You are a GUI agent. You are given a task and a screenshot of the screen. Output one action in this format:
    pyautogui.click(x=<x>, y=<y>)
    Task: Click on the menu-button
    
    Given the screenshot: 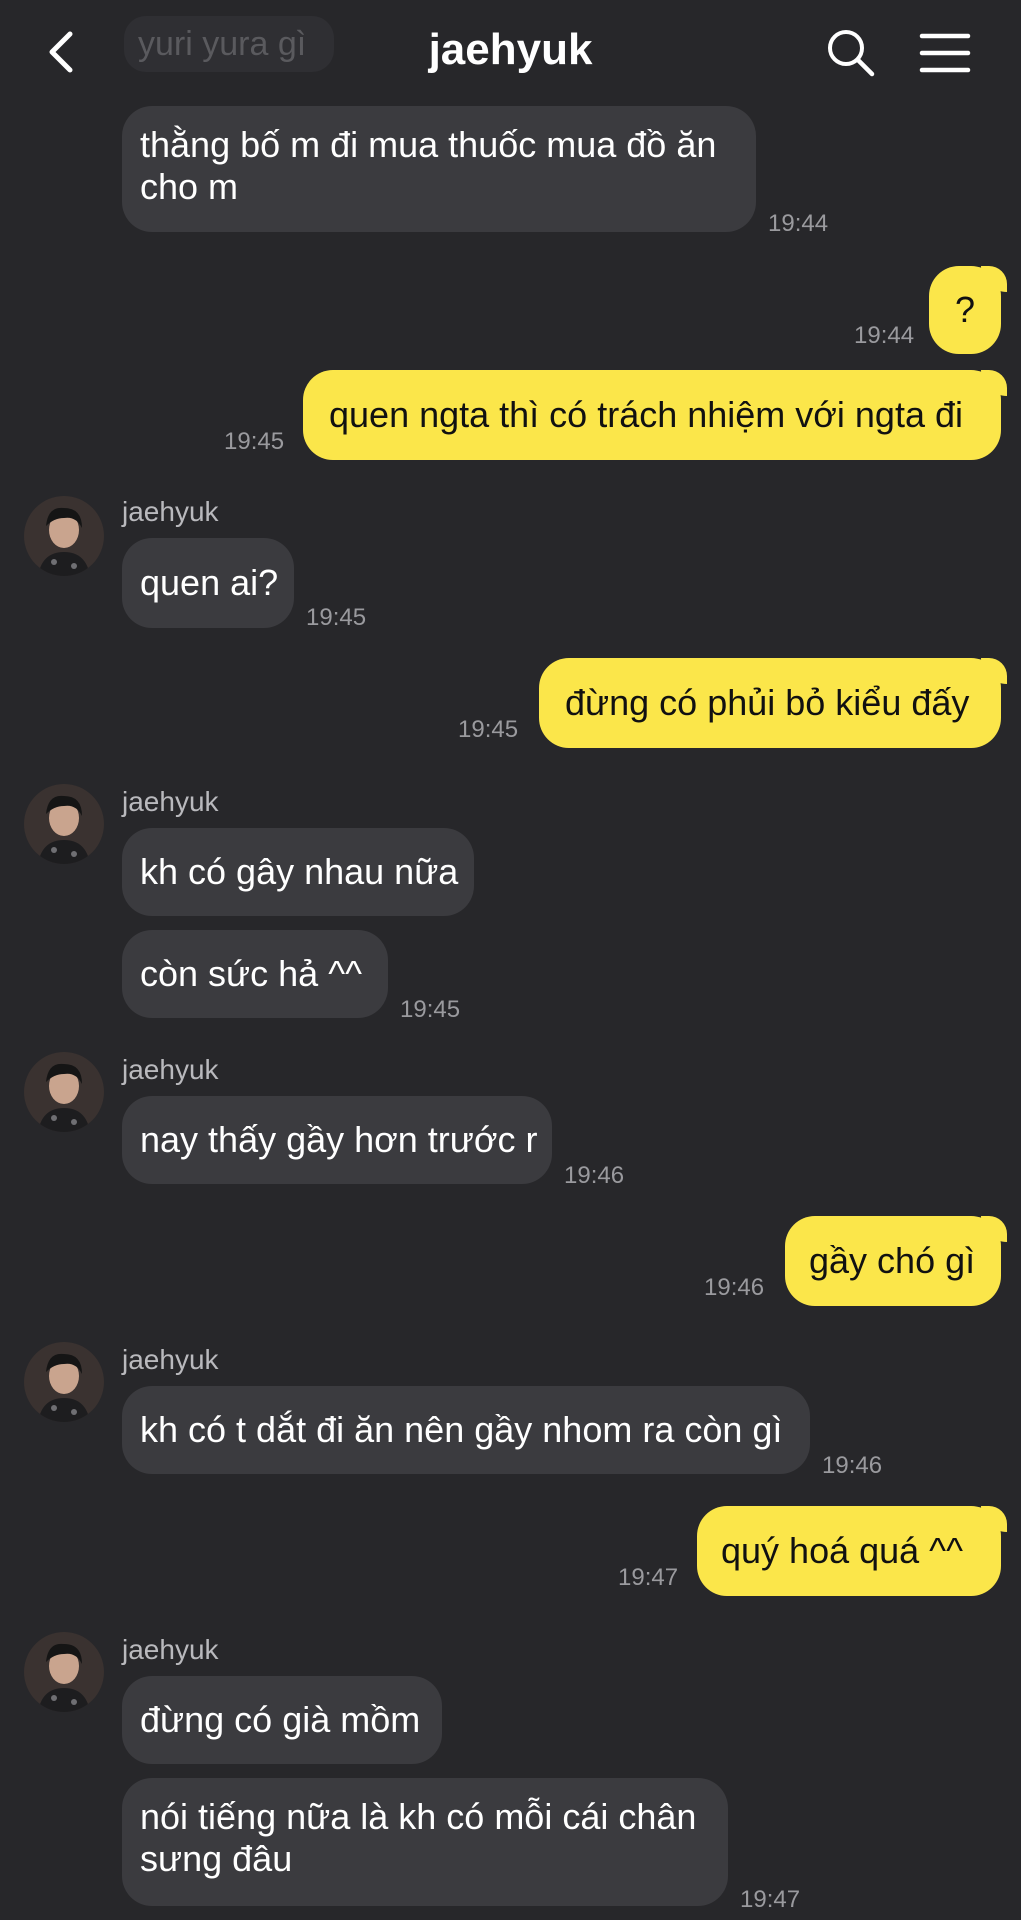 What is the action you would take?
    pyautogui.click(x=945, y=53)
    